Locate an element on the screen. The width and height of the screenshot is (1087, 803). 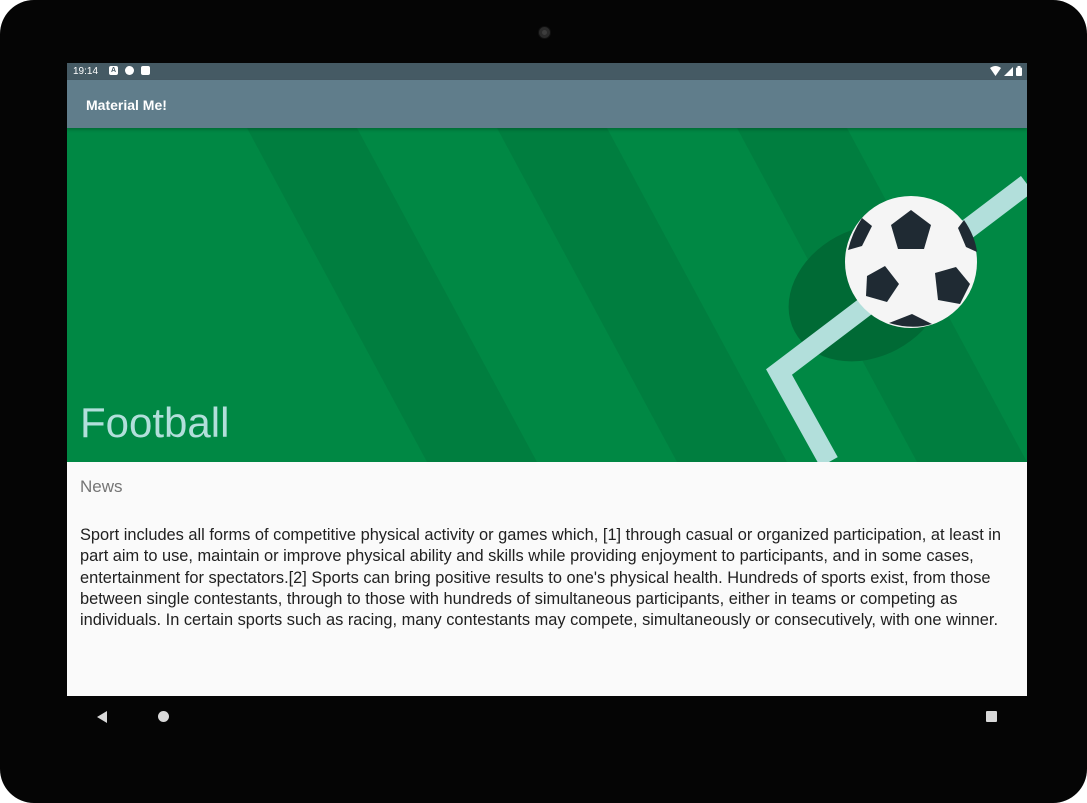
sync-icon is located at coordinates (129, 70).